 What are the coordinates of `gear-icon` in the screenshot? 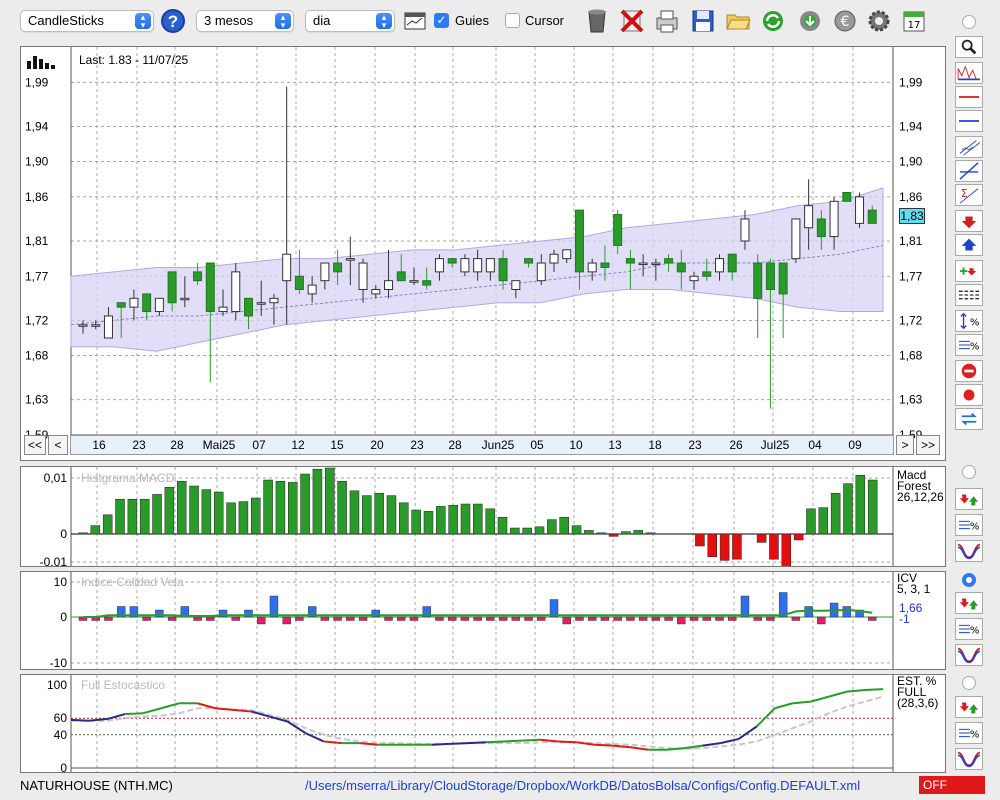 It's located at (879, 21).